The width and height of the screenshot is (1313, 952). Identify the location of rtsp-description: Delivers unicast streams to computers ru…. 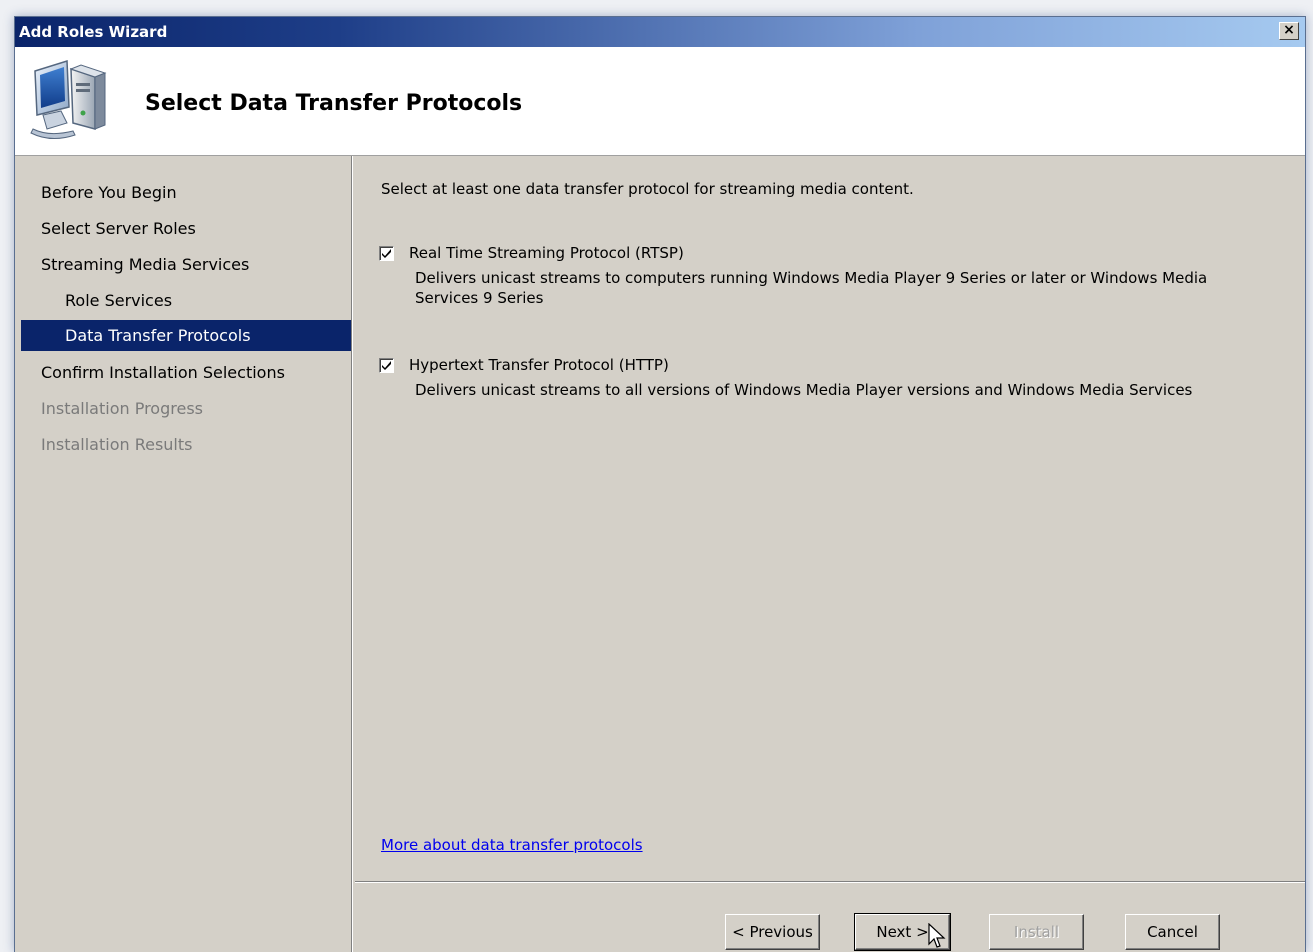
(811, 288).